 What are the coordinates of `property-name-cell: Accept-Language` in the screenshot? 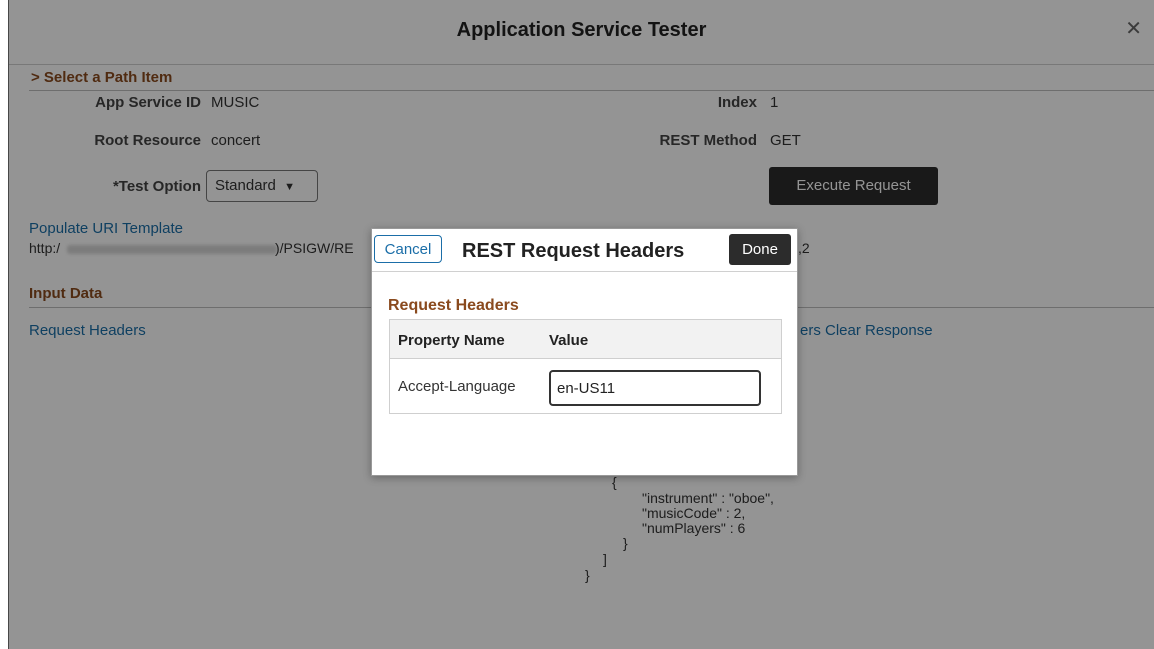 It's located at (457, 386).